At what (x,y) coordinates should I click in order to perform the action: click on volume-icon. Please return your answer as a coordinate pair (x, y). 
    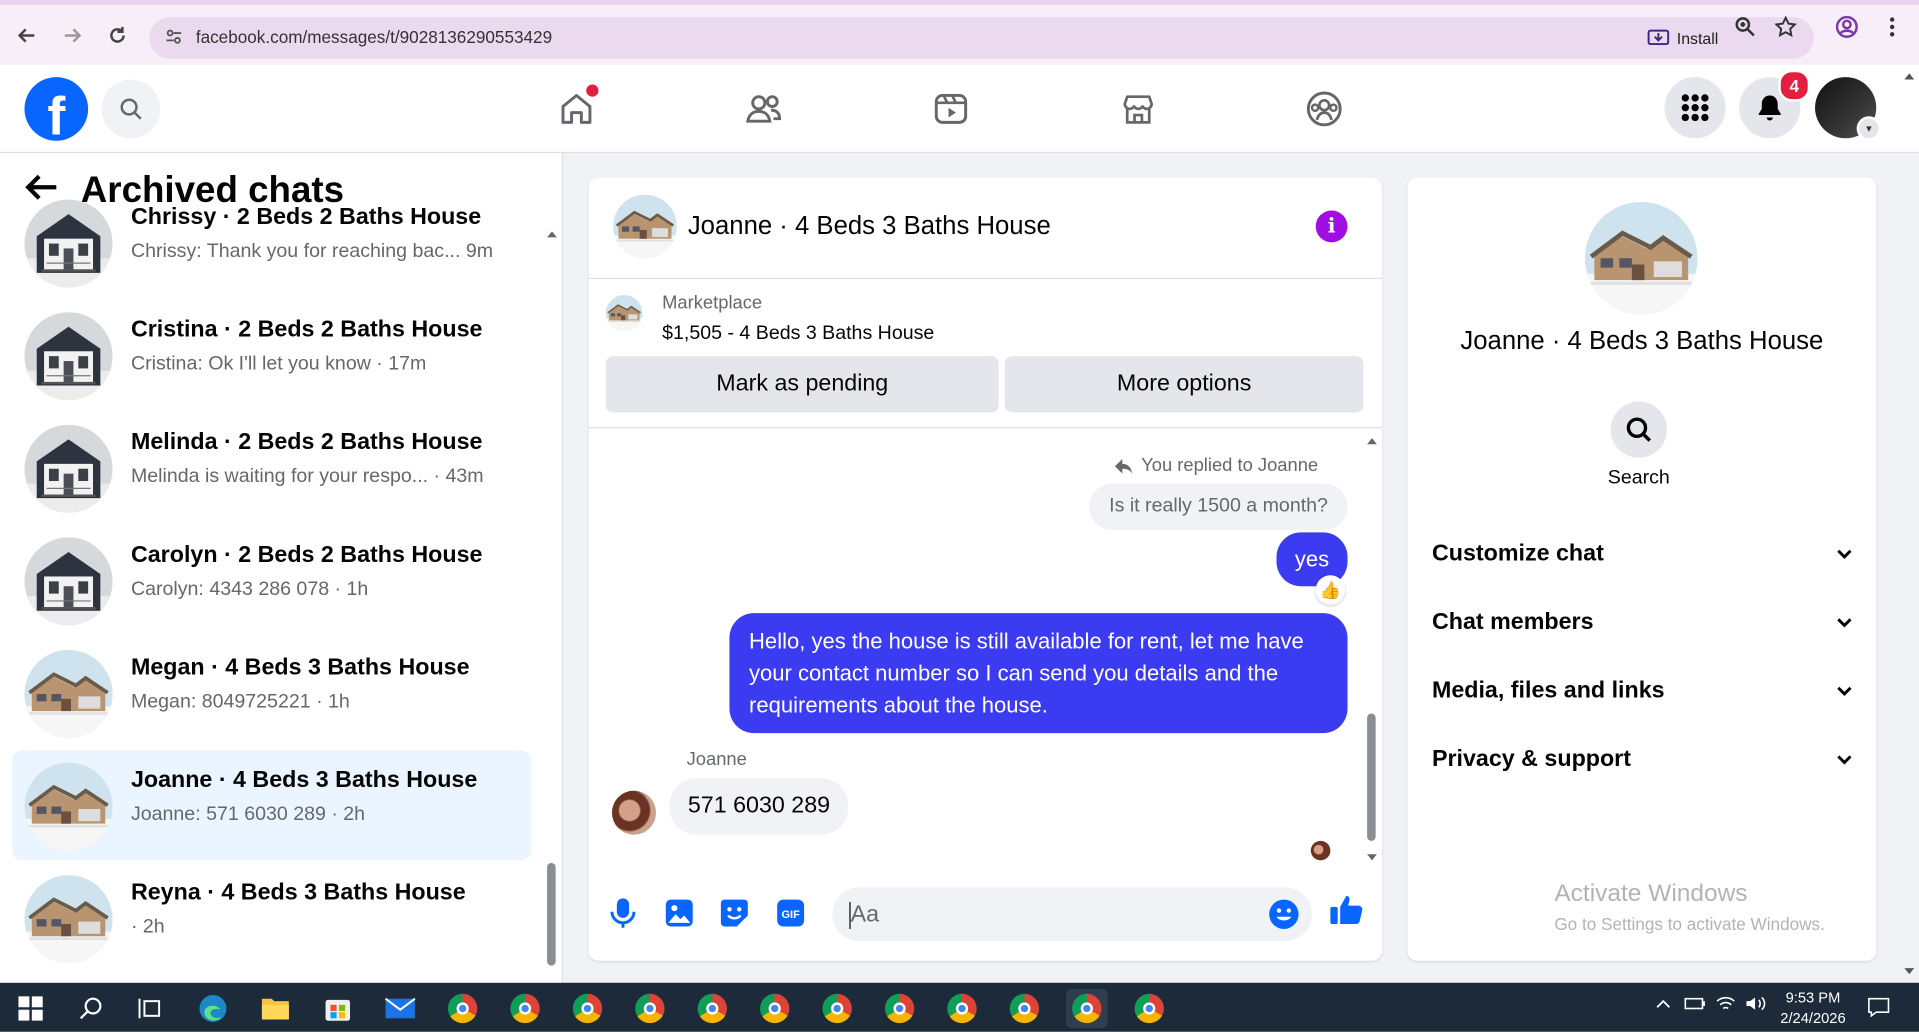
    Looking at the image, I should click on (1756, 1005).